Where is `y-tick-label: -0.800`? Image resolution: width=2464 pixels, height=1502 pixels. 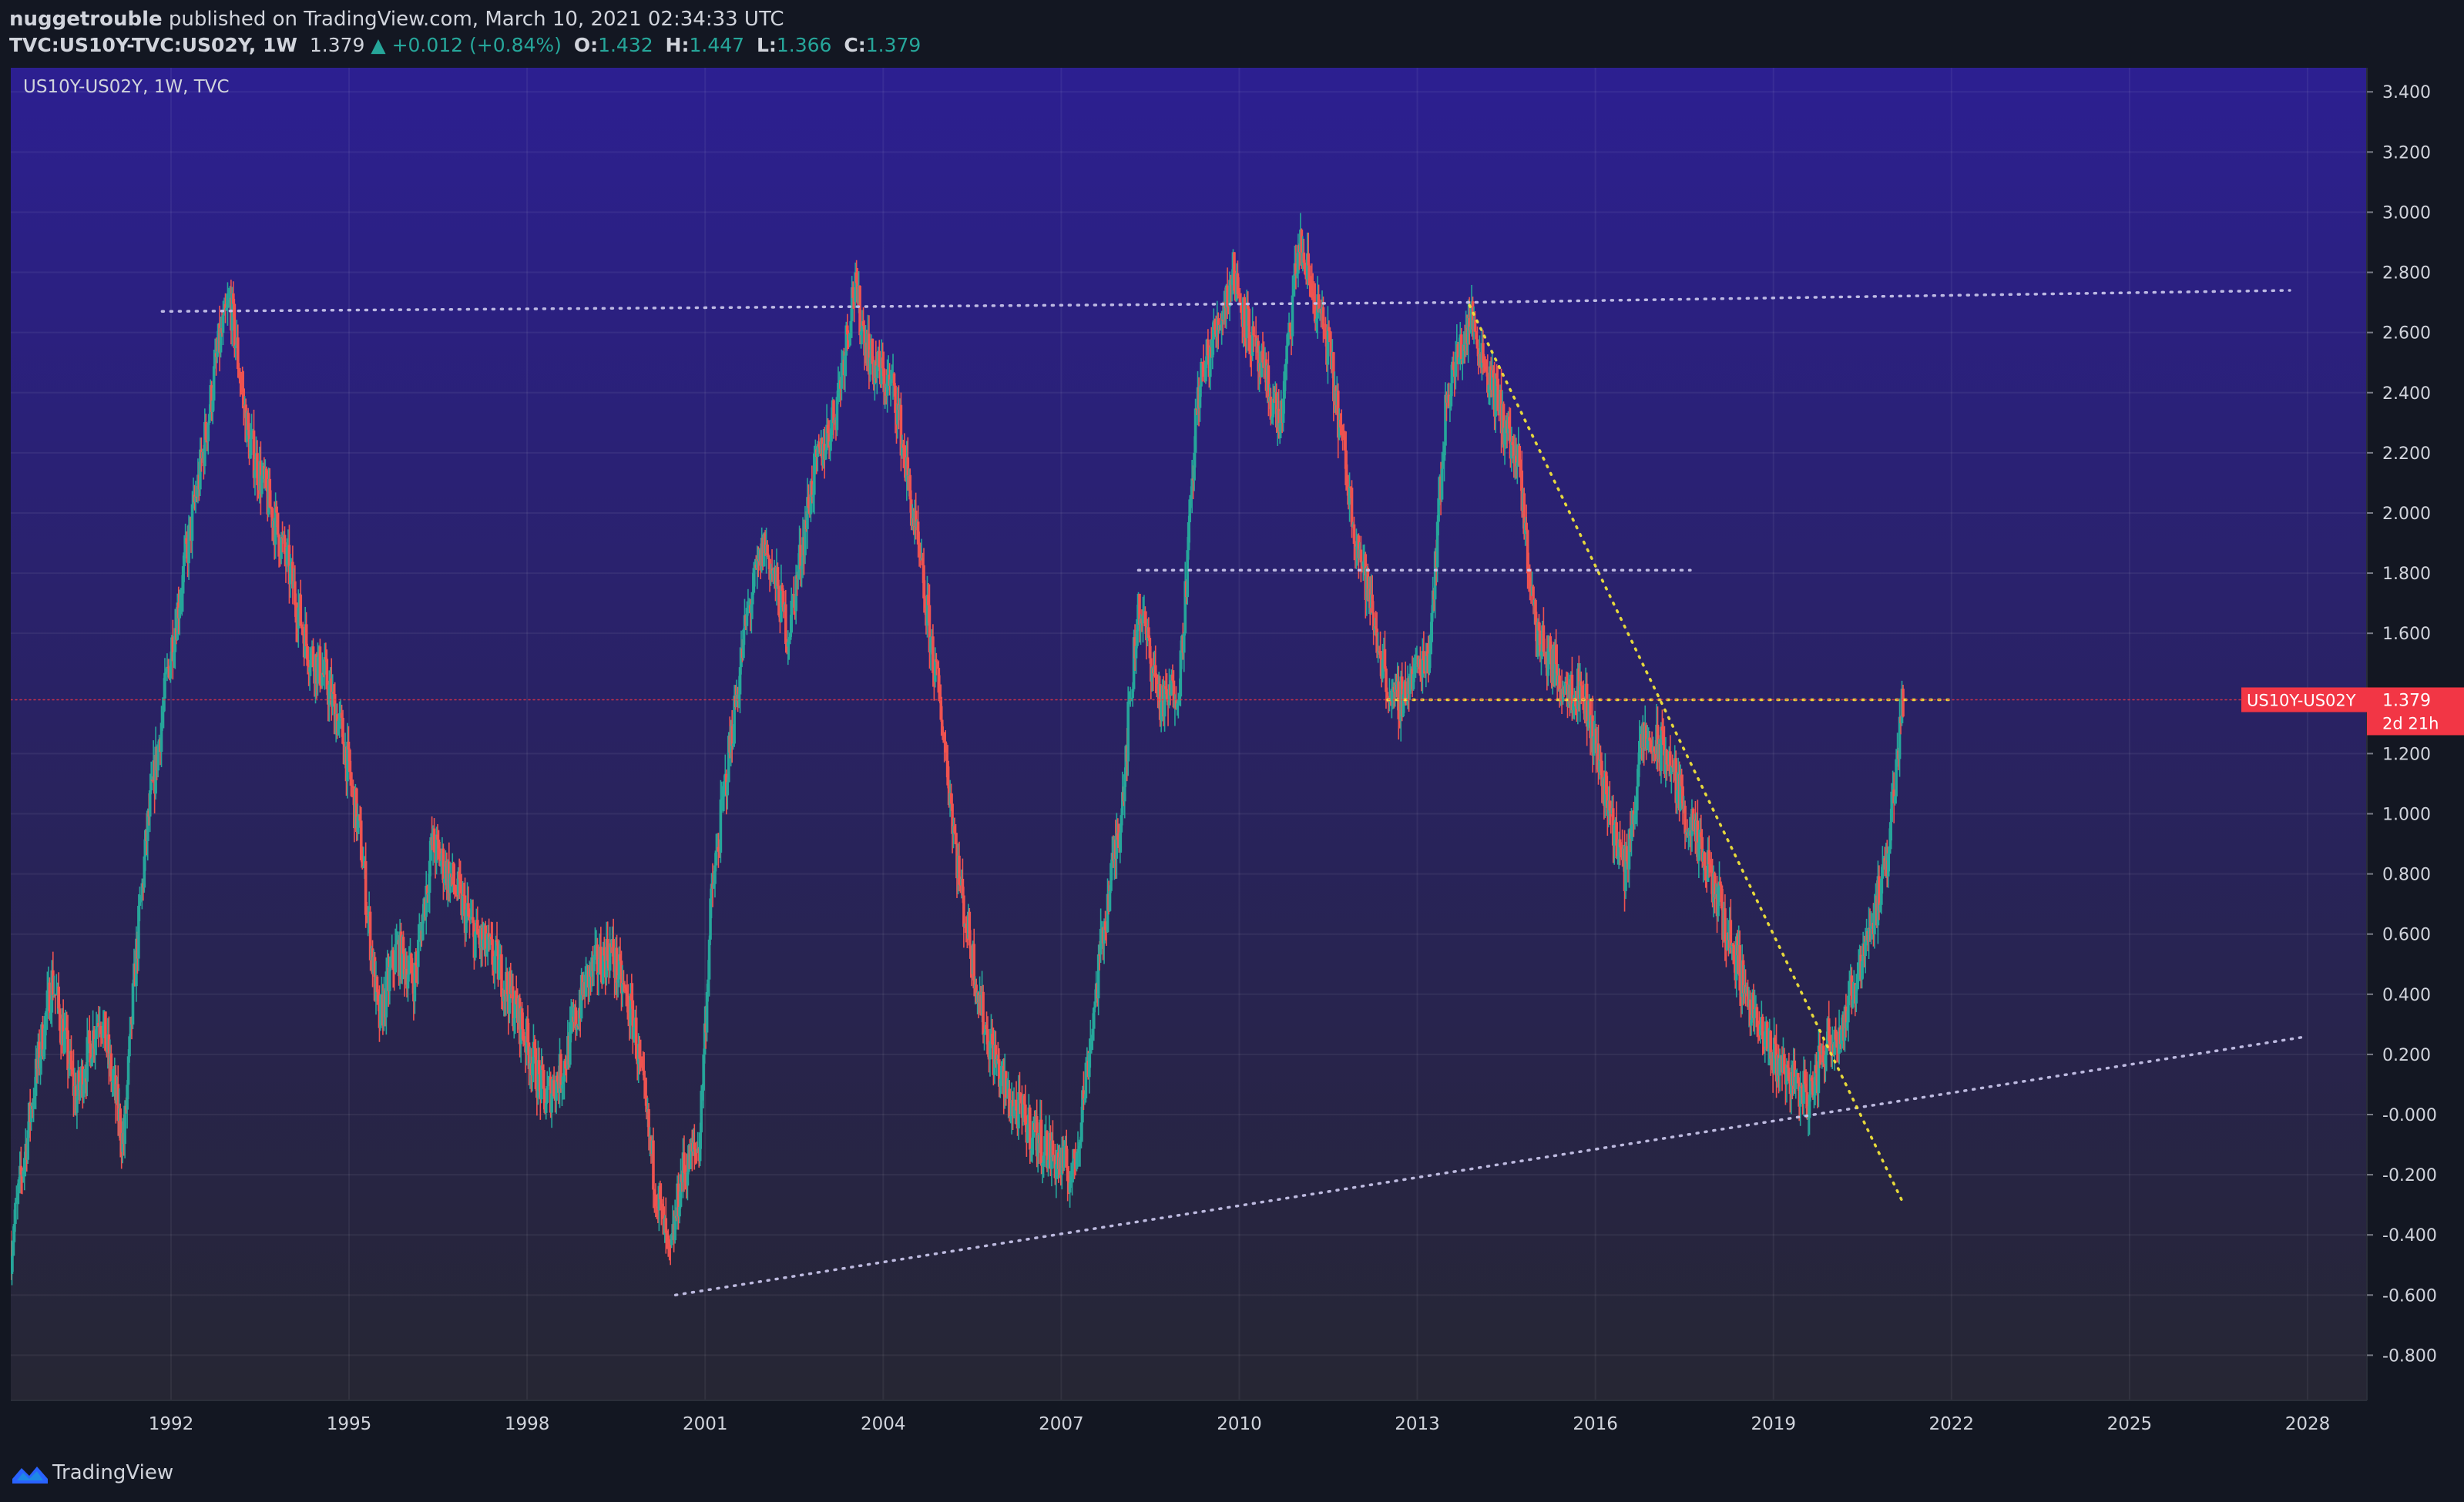 y-tick-label: -0.800 is located at coordinates (2409, 1356).